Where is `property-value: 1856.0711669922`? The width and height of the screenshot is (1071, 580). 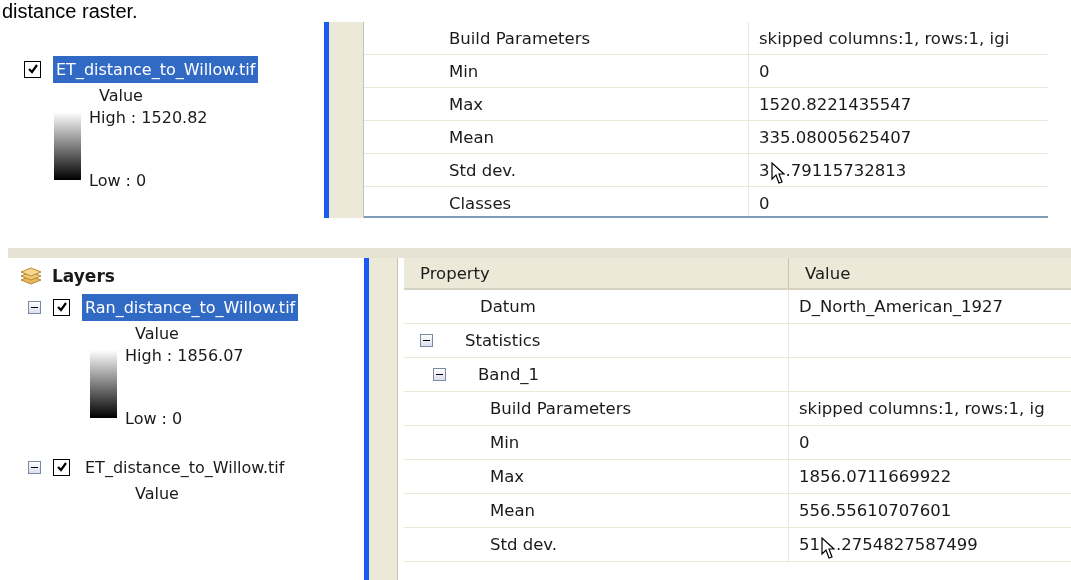
property-value: 1856.0711669922 is located at coordinates (875, 476).